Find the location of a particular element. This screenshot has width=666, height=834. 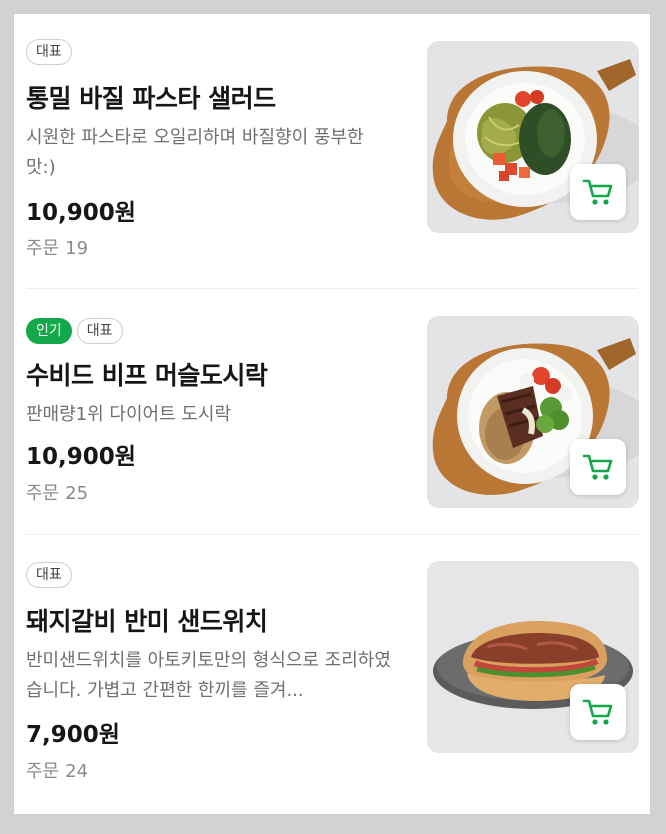

order-count: 주문 24 is located at coordinates (60, 770).